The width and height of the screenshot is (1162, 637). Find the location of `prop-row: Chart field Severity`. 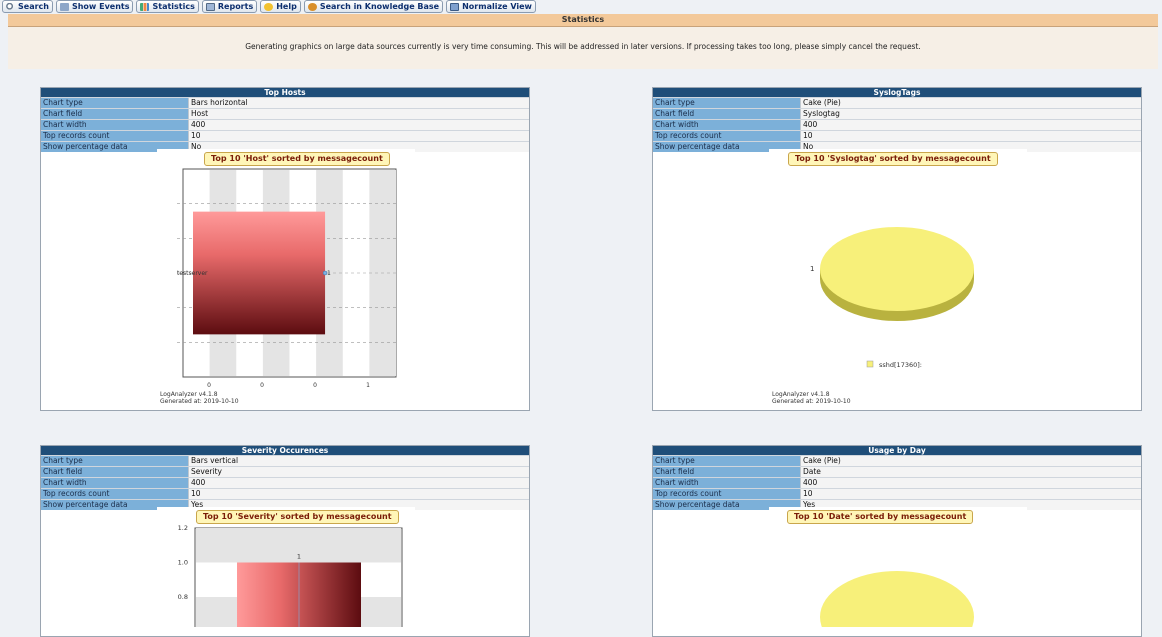

prop-row: Chart field Severity is located at coordinates (285, 471).